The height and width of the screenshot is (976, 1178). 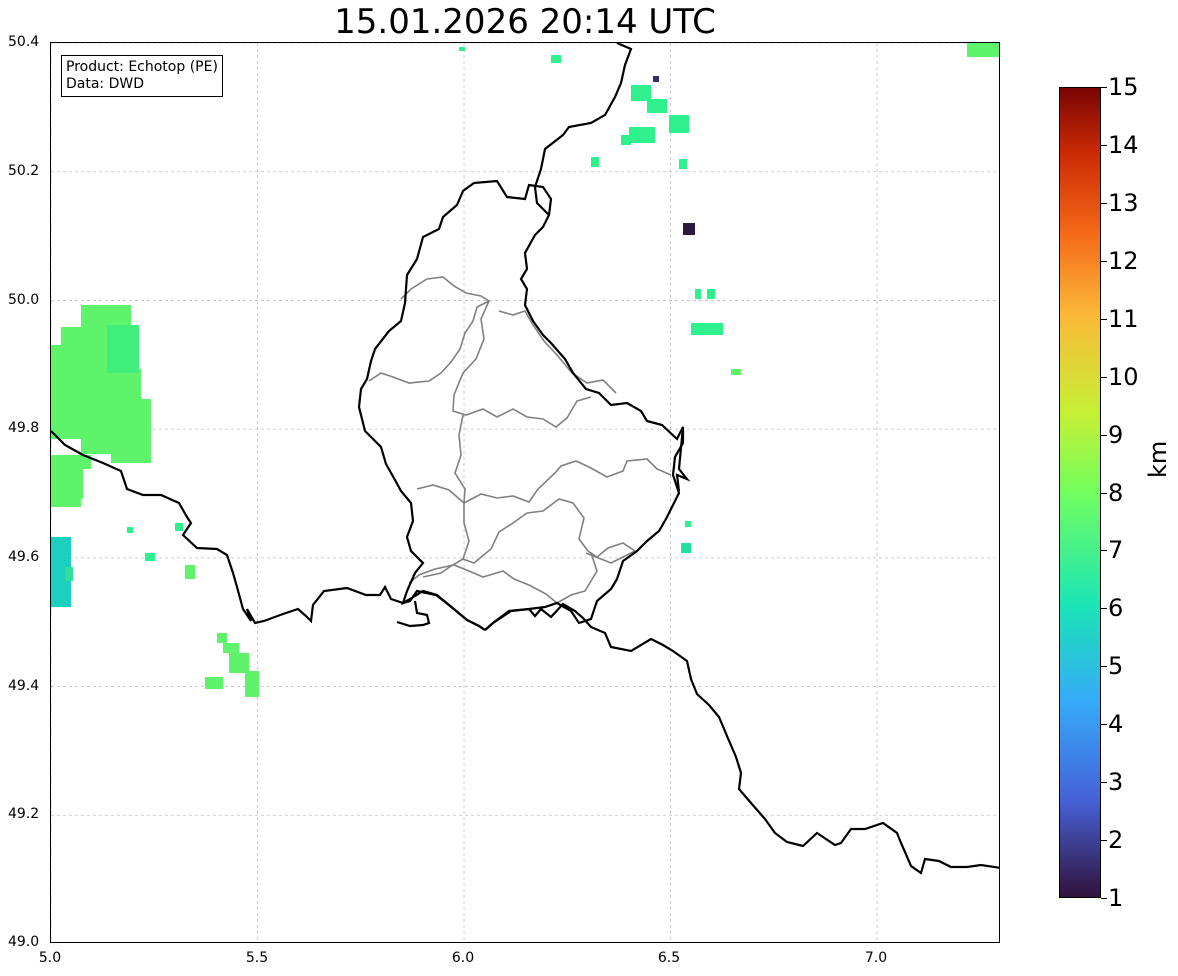 I want to click on info-box: Product: Echotop (PE) Data: DWD, so click(x=142, y=76).